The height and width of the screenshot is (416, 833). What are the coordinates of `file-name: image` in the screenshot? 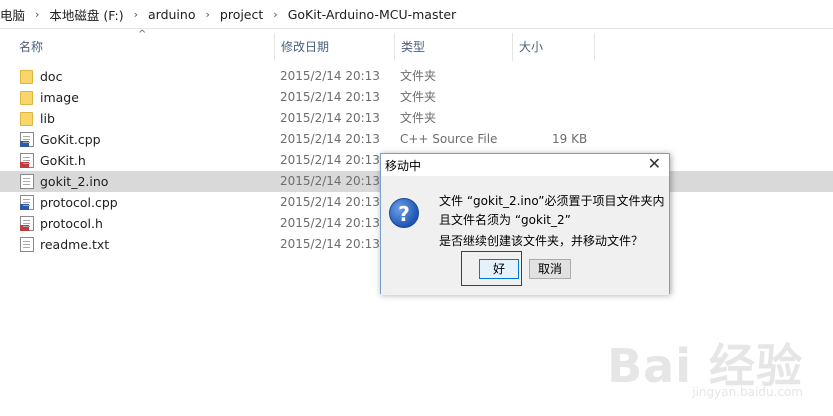 It's located at (59, 97).